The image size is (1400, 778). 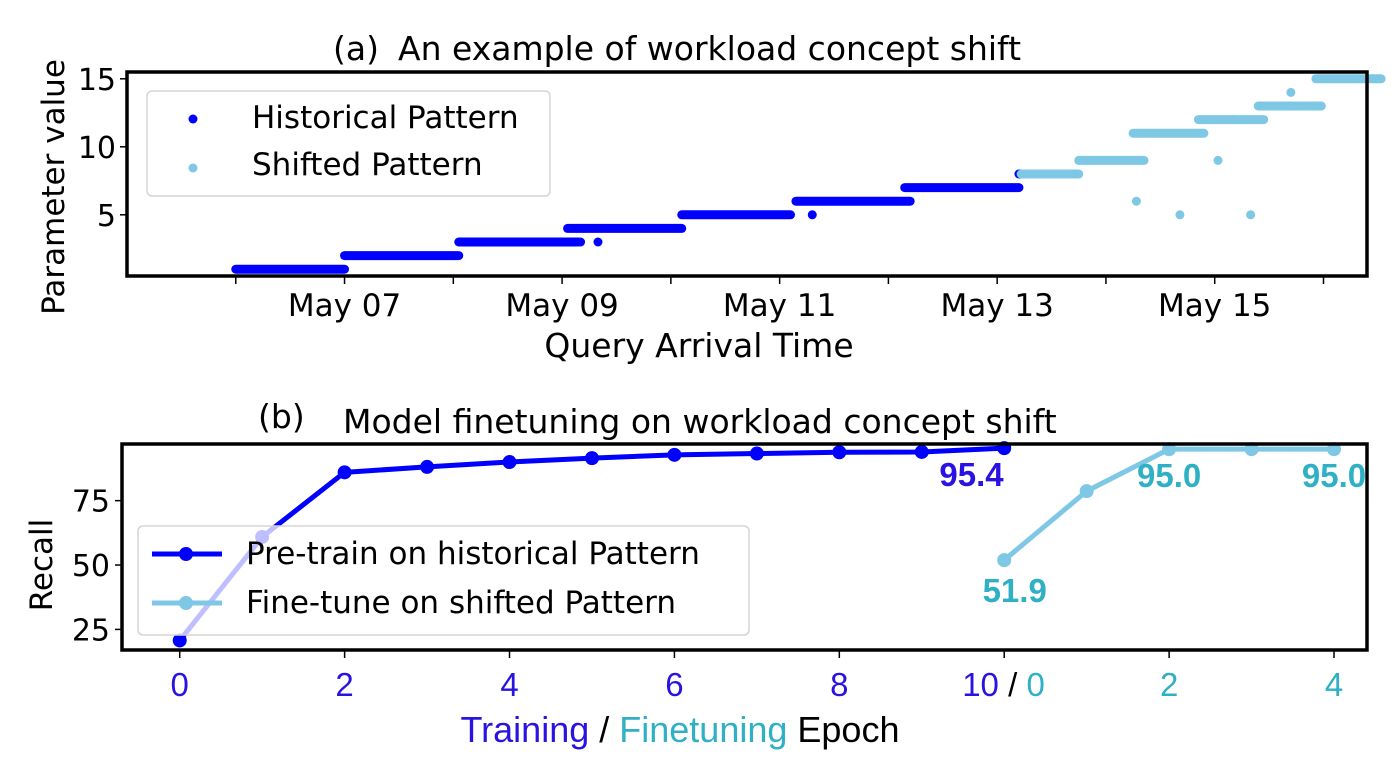 What do you see at coordinates (1015, 590) in the screenshot?
I see `data-label: 51.9` at bounding box center [1015, 590].